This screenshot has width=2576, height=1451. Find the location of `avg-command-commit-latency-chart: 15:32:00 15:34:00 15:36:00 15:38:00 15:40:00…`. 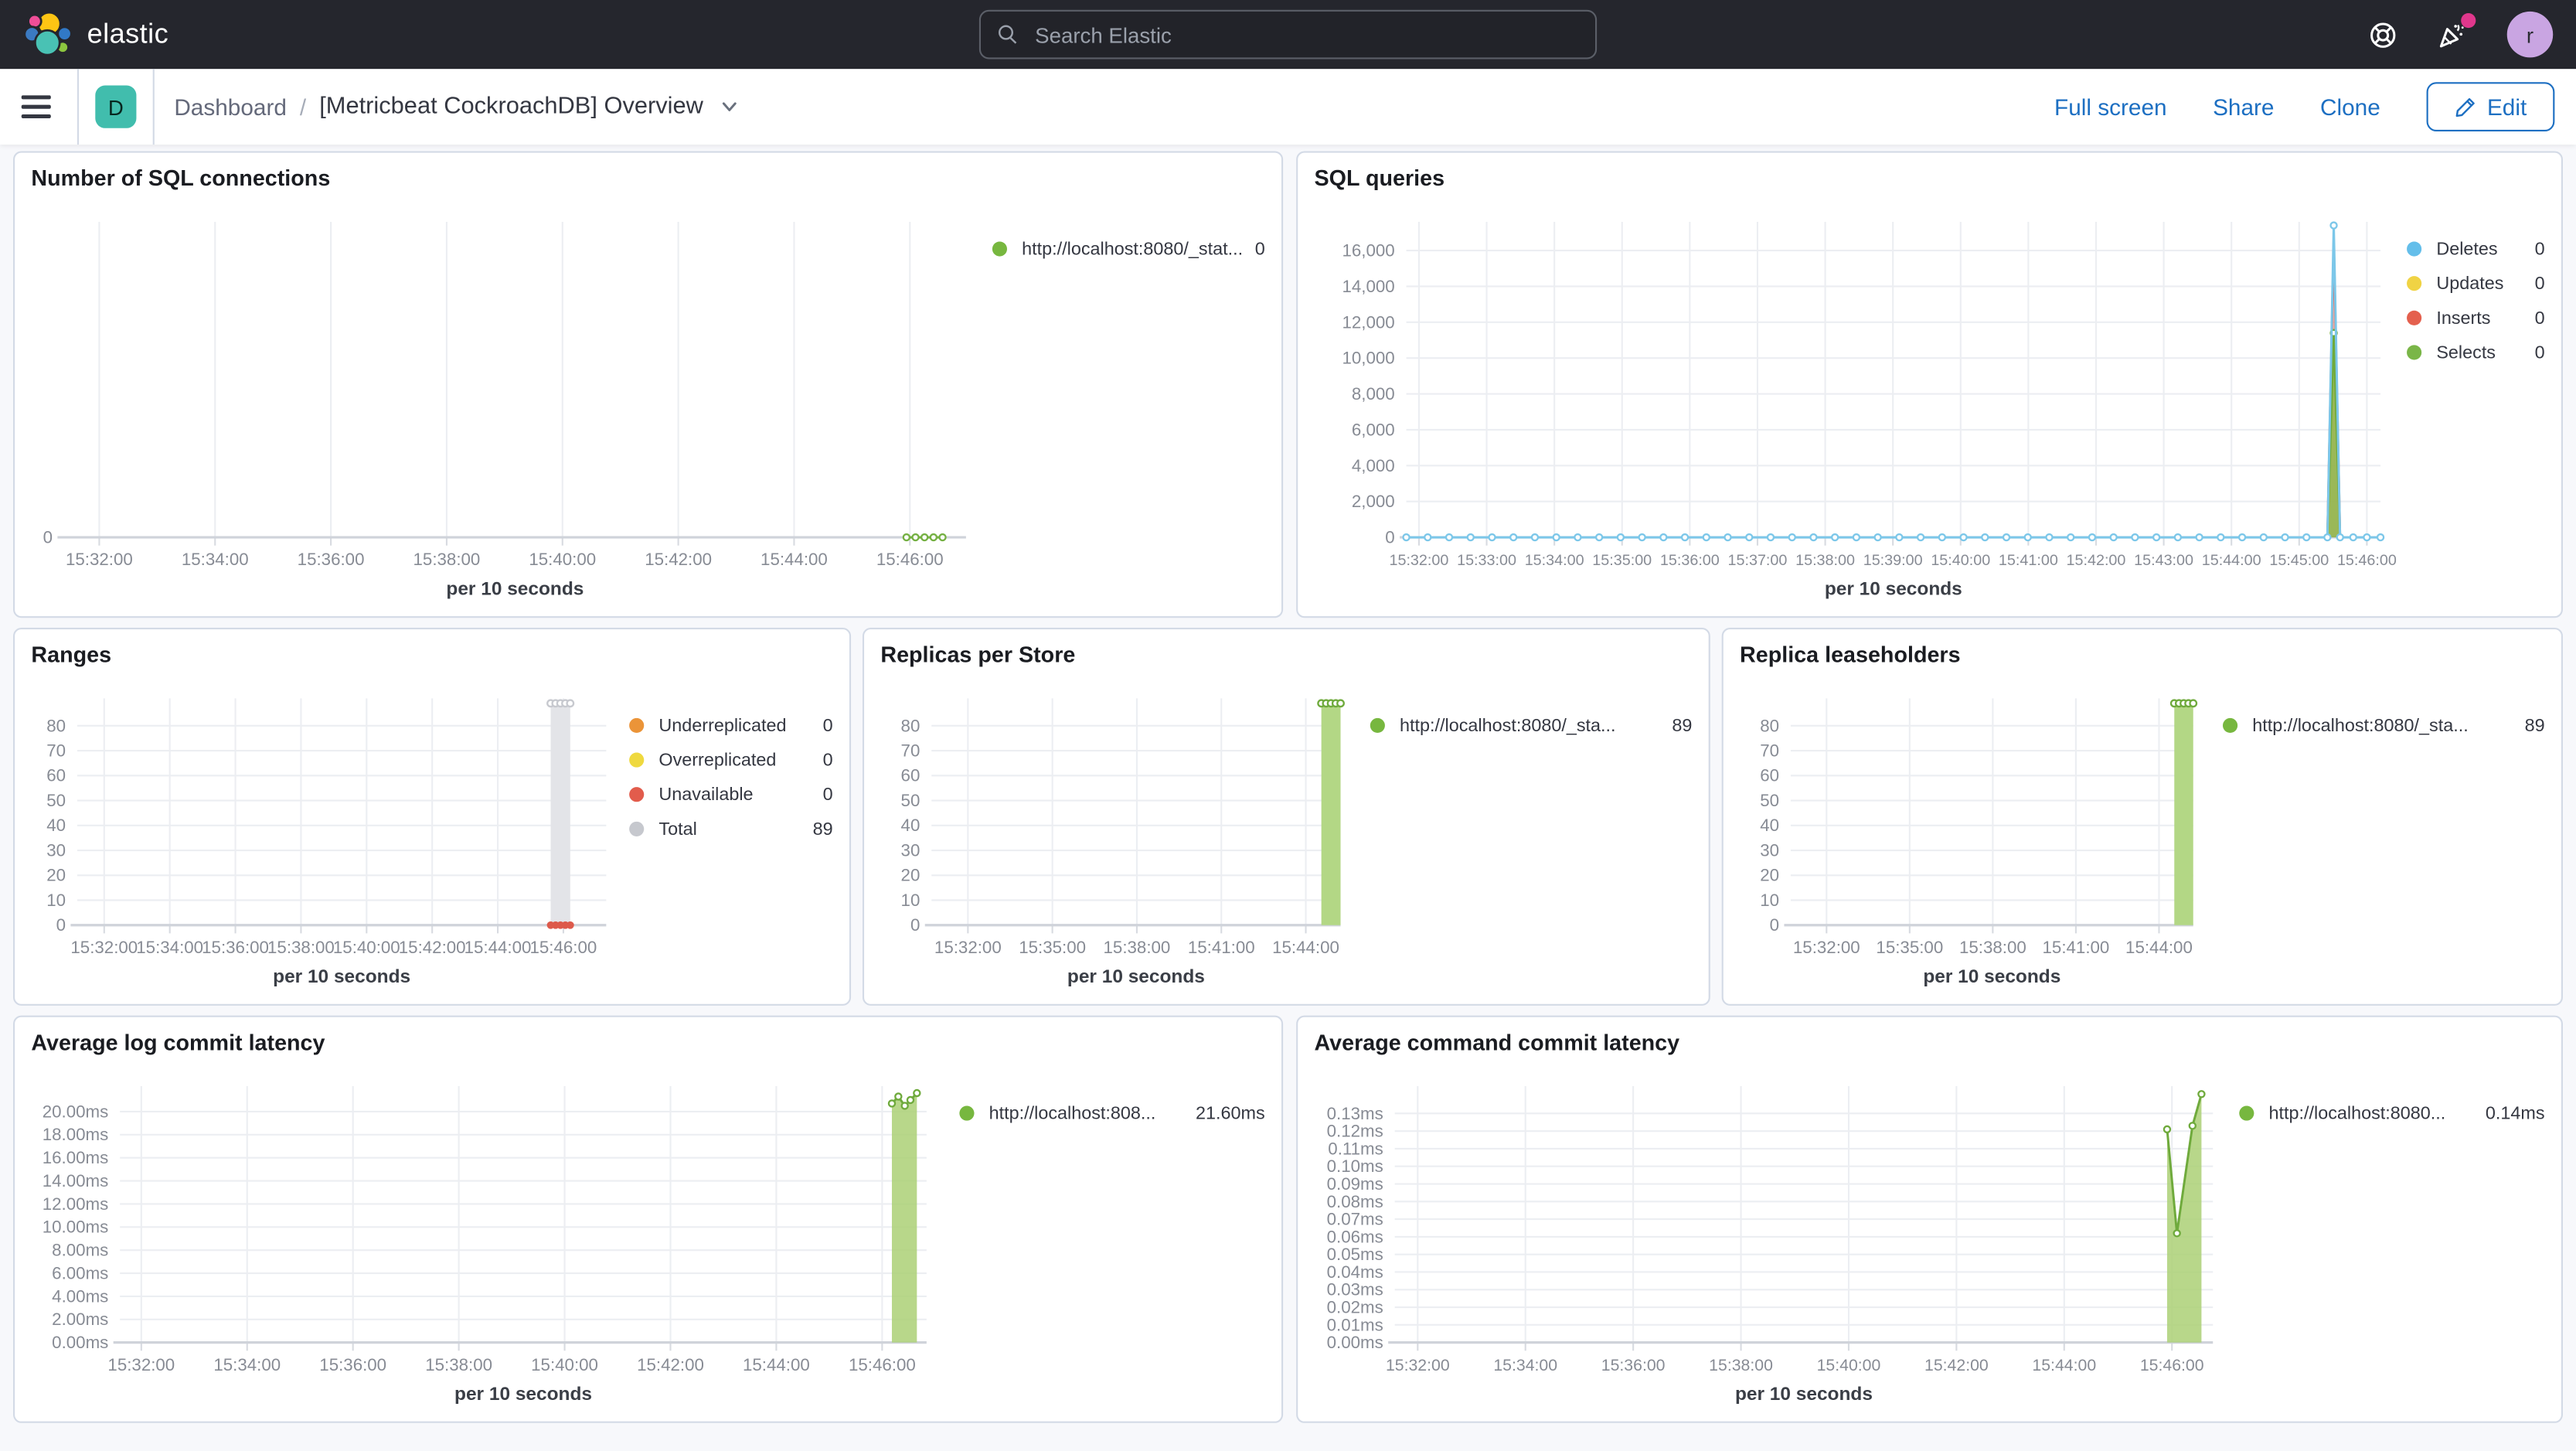

avg-command-commit-latency-chart: 15:32:00 15:34:00 15:36:00 15:38:00 15:40:00… is located at coordinates (1775, 1242).